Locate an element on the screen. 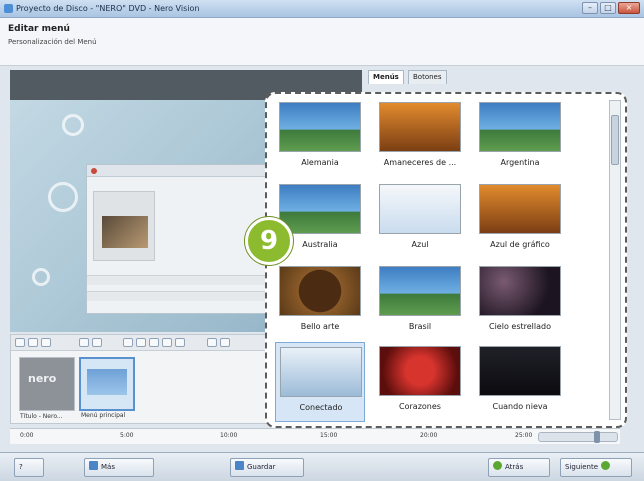 This screenshot has height=481, width=644. ruler-tick: 0:00 is located at coordinates (27, 435).